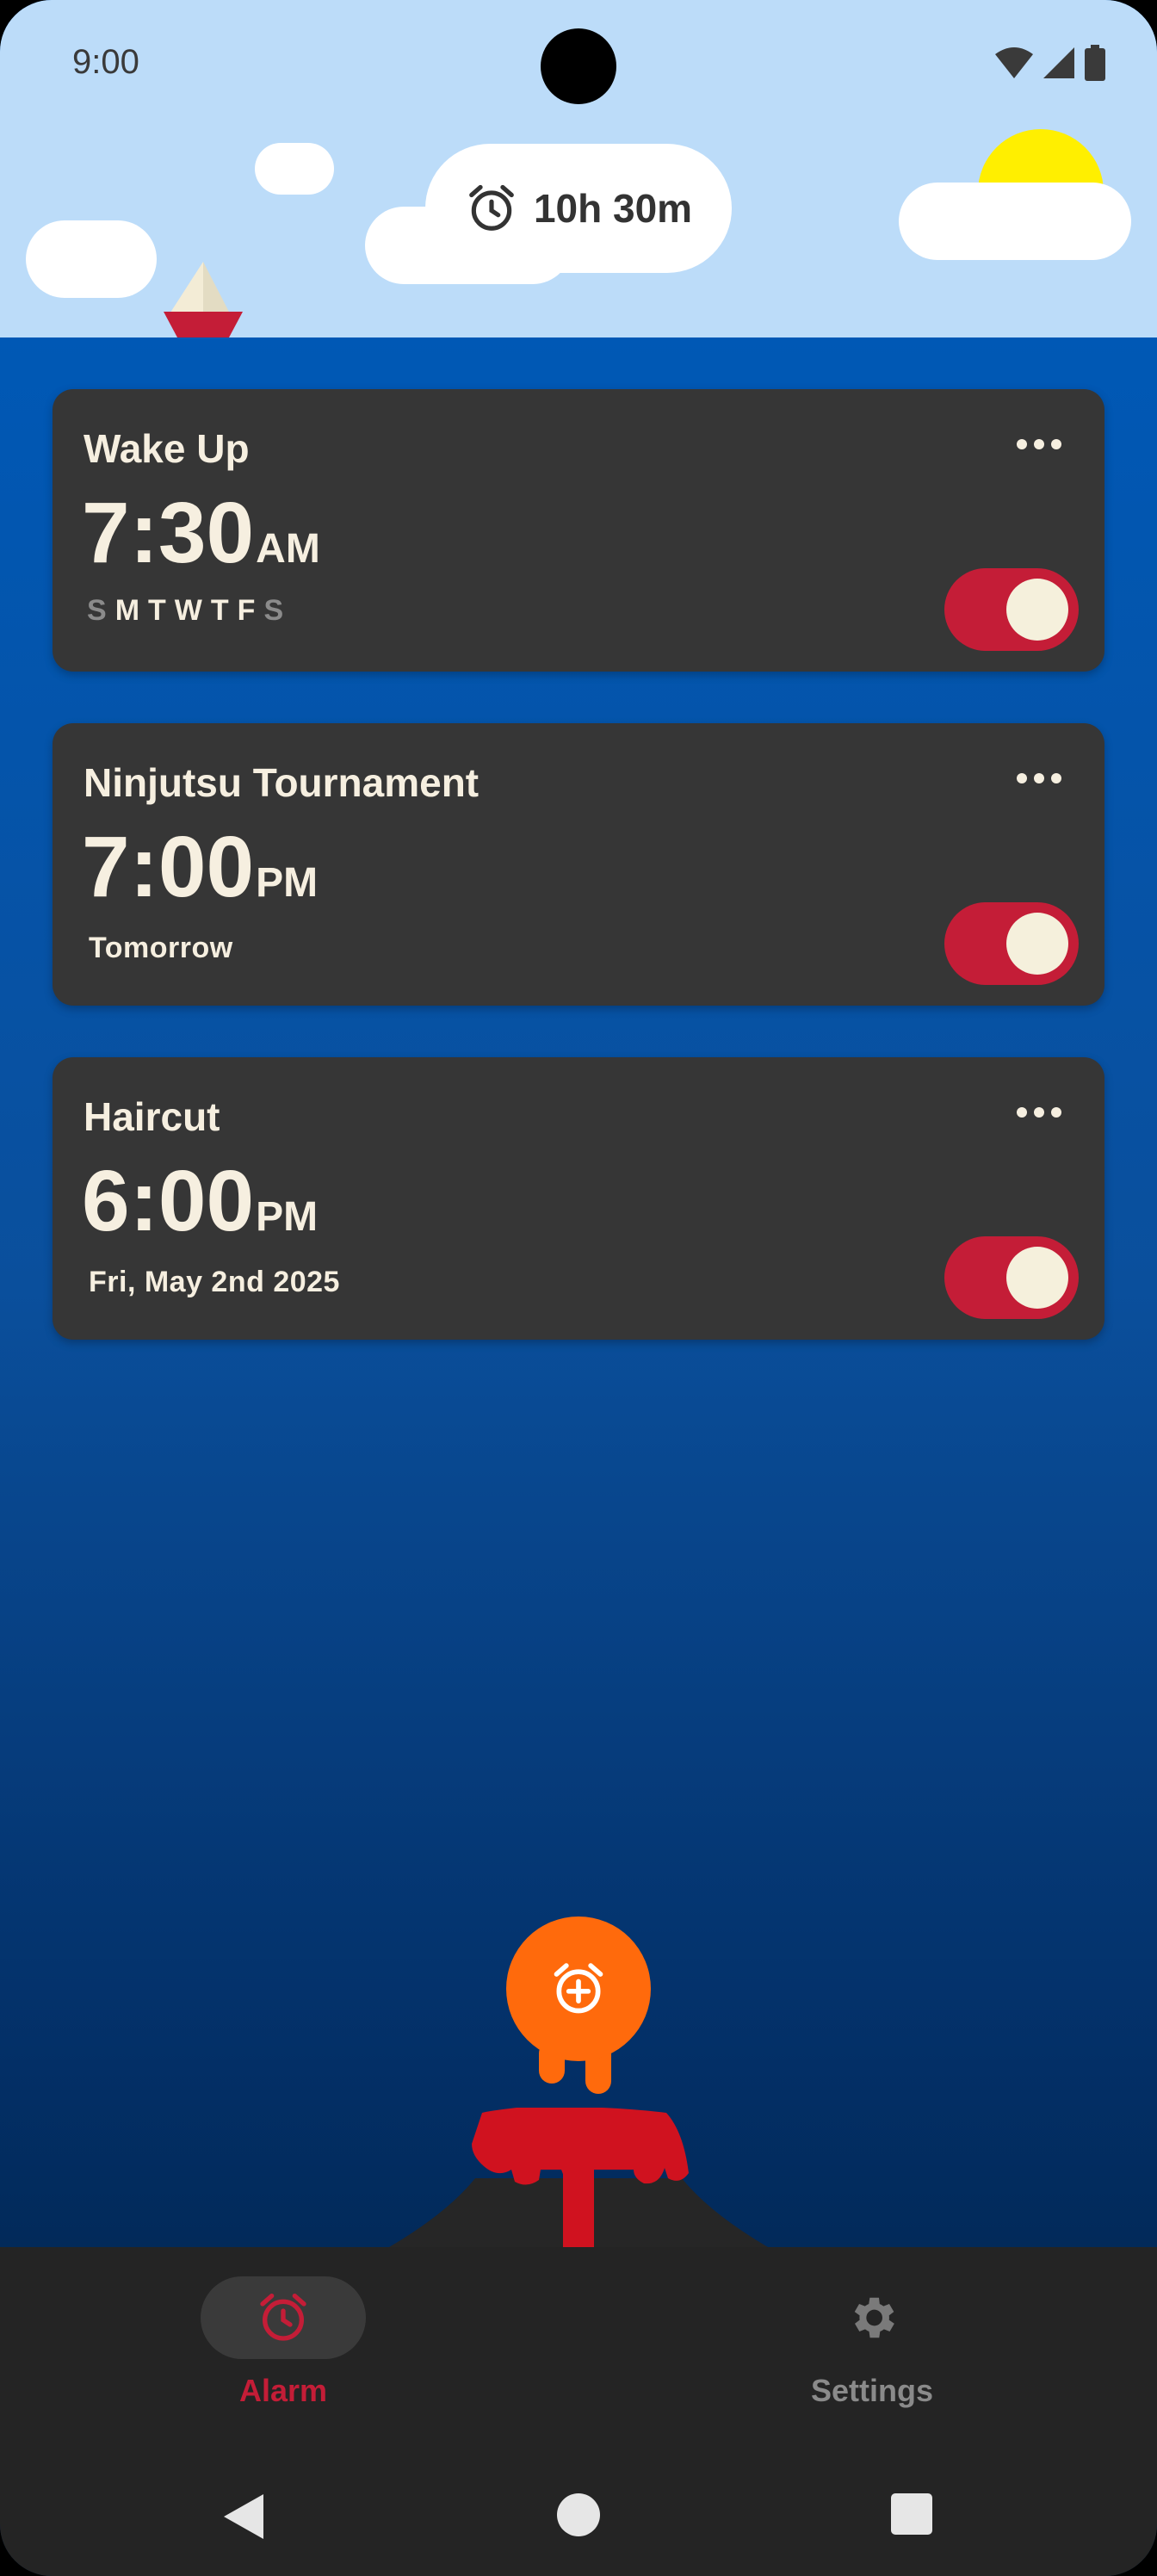 The image size is (1157, 2576). I want to click on repeat-days: S M T W T F S, so click(185, 611).